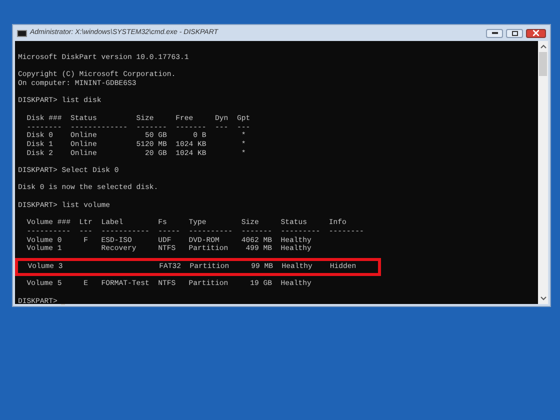 The image size is (560, 420). I want to click on scroll-up-icon, so click(543, 47).